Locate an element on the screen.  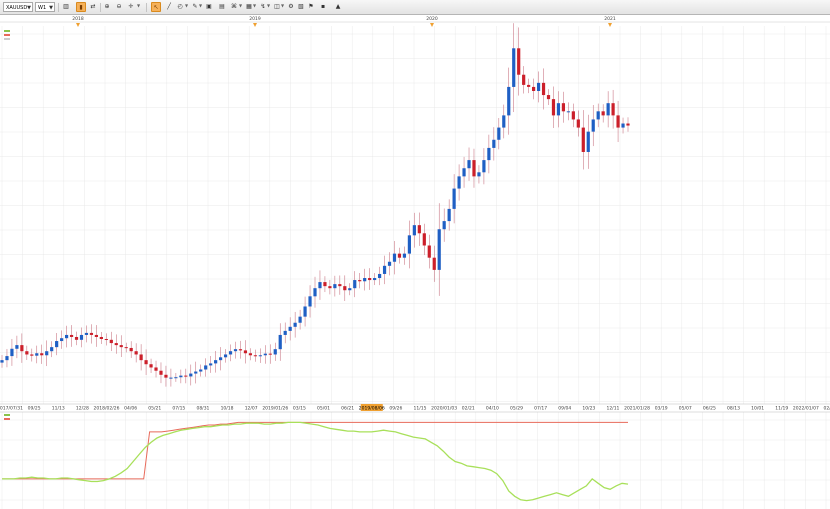
x-tick-label: 2018/02/26 is located at coordinates (107, 409).